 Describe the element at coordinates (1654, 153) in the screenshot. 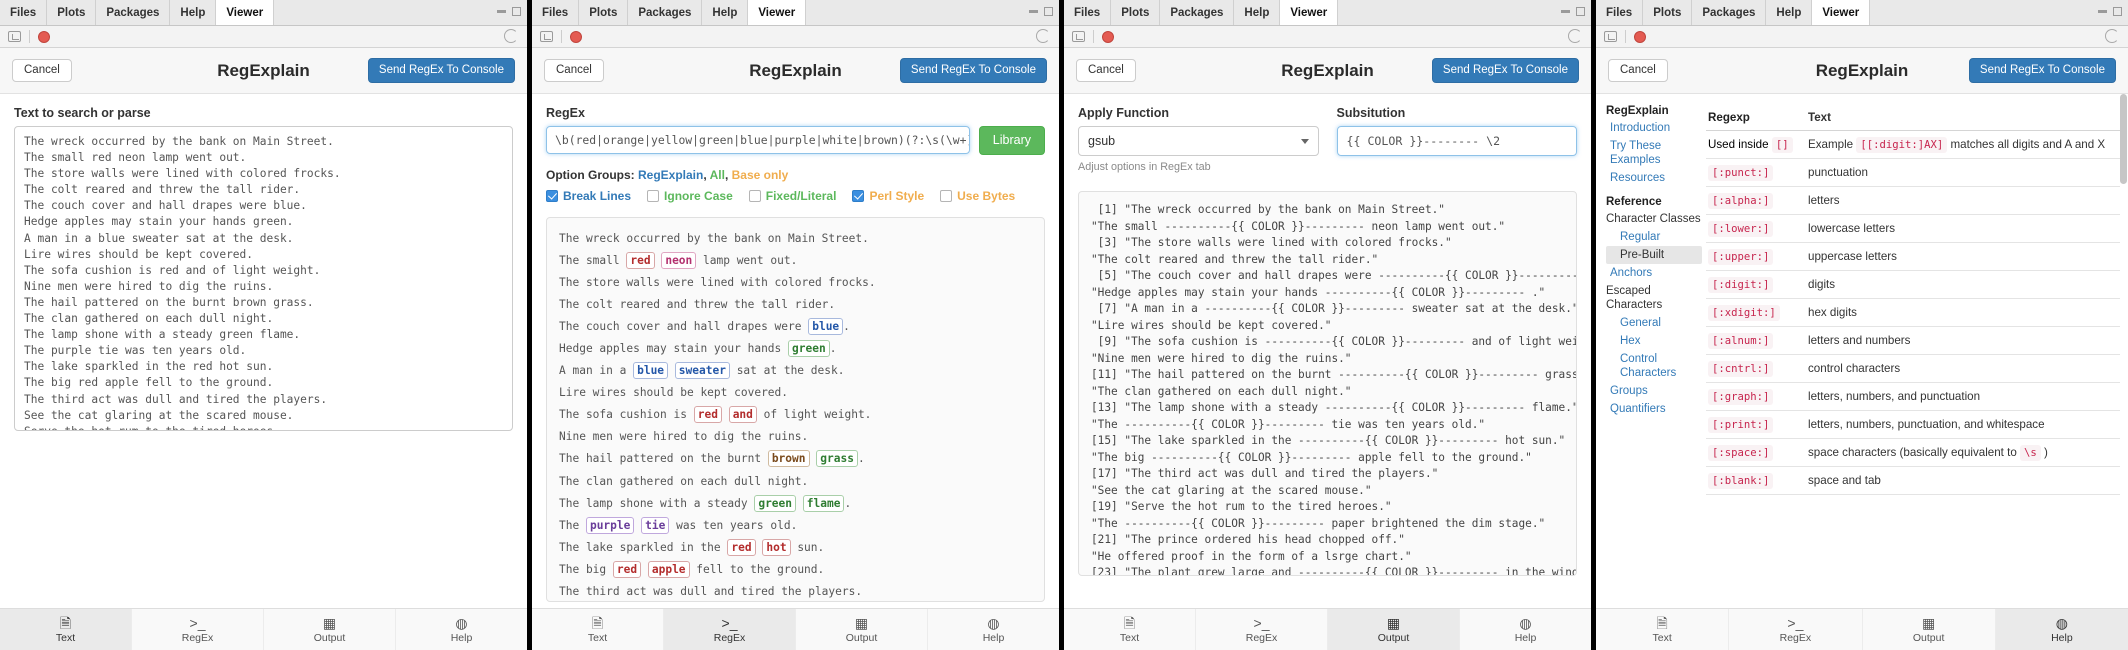

I see `help-nav-item-try-these-examples: Try These Examples` at that location.